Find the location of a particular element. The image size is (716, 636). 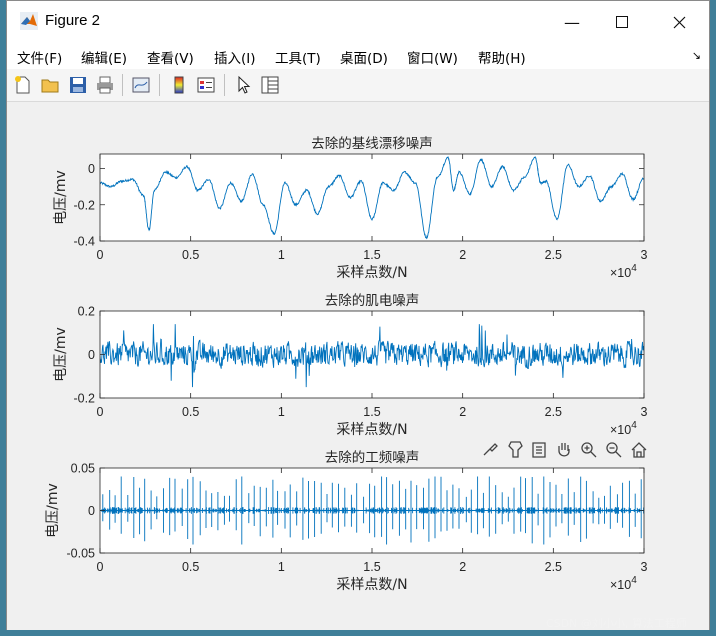

chart-title: 去除的工频噪声 is located at coordinates (372, 458).